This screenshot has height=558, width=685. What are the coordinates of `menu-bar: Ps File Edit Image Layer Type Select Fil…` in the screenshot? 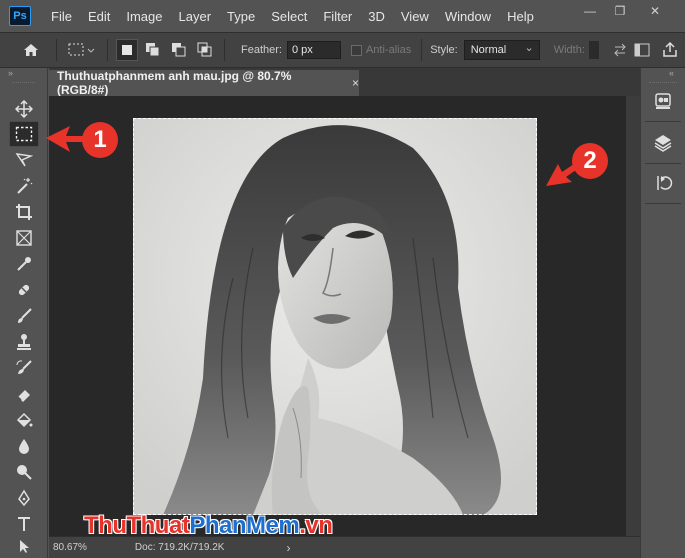 It's located at (342, 16).